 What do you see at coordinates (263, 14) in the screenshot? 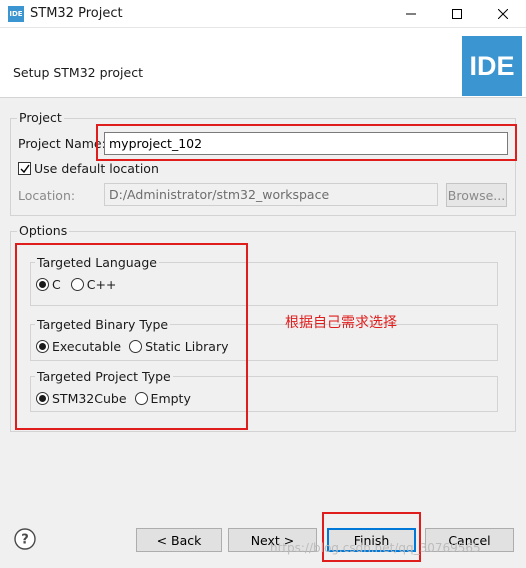
I see `title-bar: IDE STM32 Project` at bounding box center [263, 14].